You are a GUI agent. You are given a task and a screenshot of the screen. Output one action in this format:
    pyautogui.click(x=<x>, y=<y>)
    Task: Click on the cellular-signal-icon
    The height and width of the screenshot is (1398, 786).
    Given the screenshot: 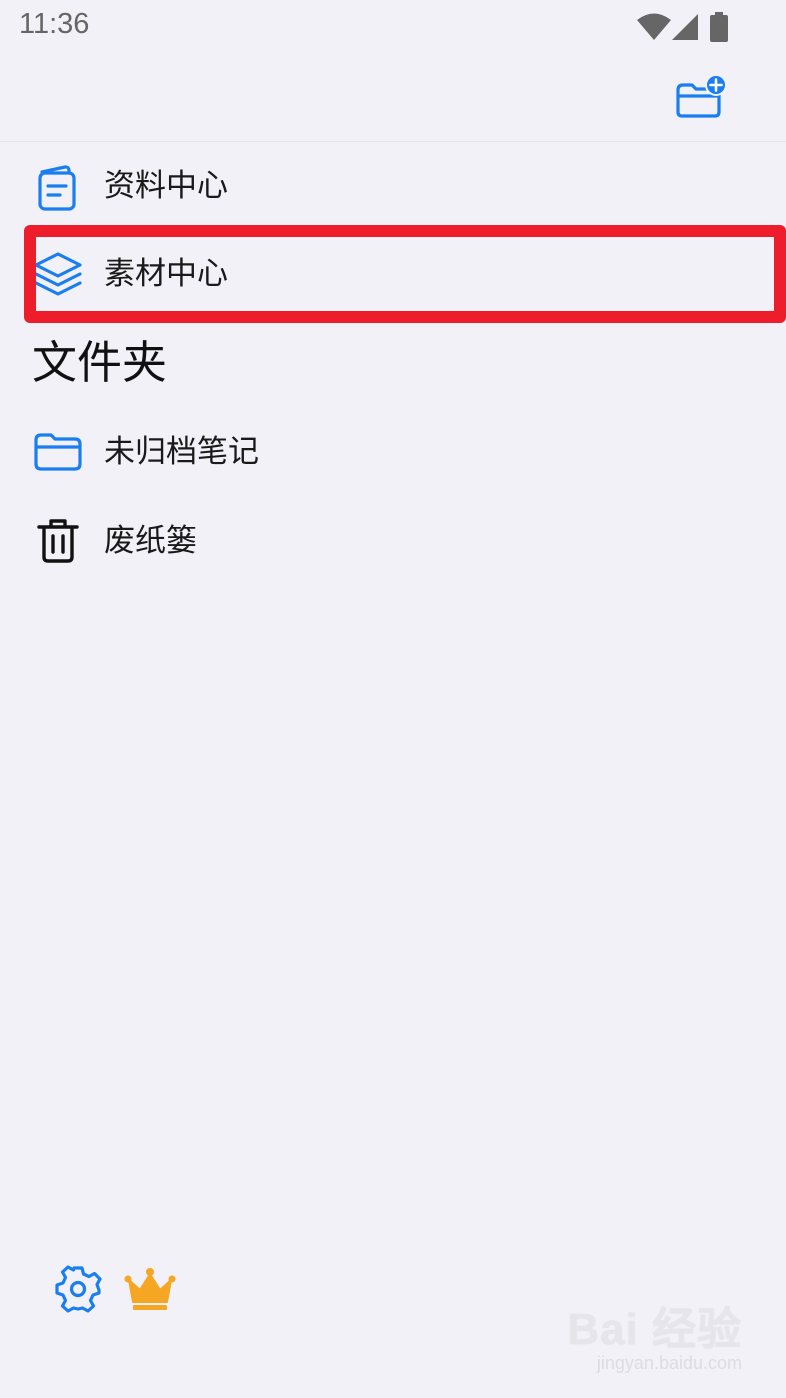 What is the action you would take?
    pyautogui.click(x=685, y=27)
    